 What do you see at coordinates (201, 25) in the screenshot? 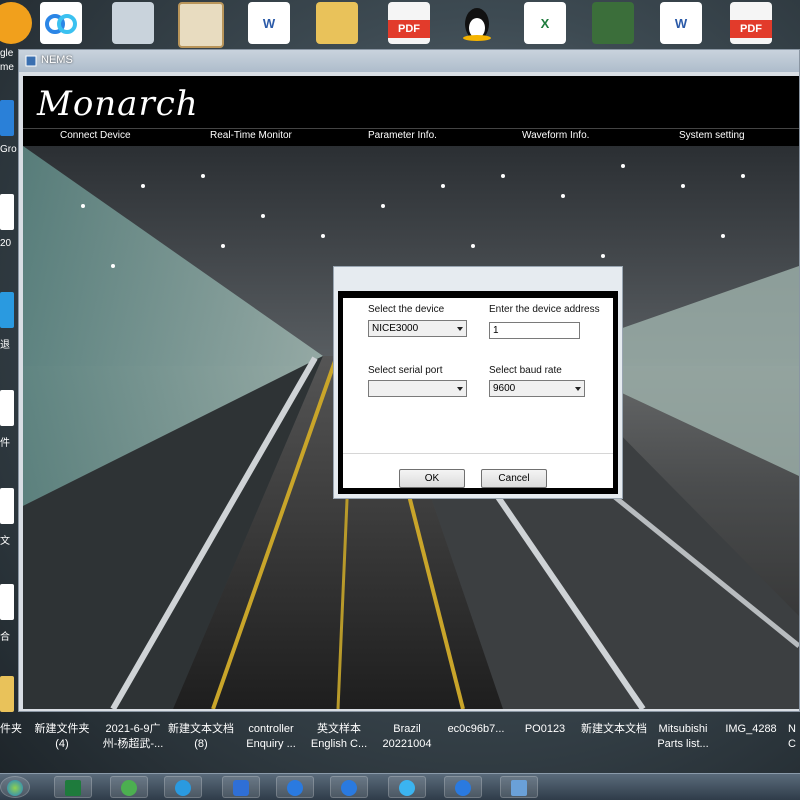
I see `certificate-image-icon` at bounding box center [201, 25].